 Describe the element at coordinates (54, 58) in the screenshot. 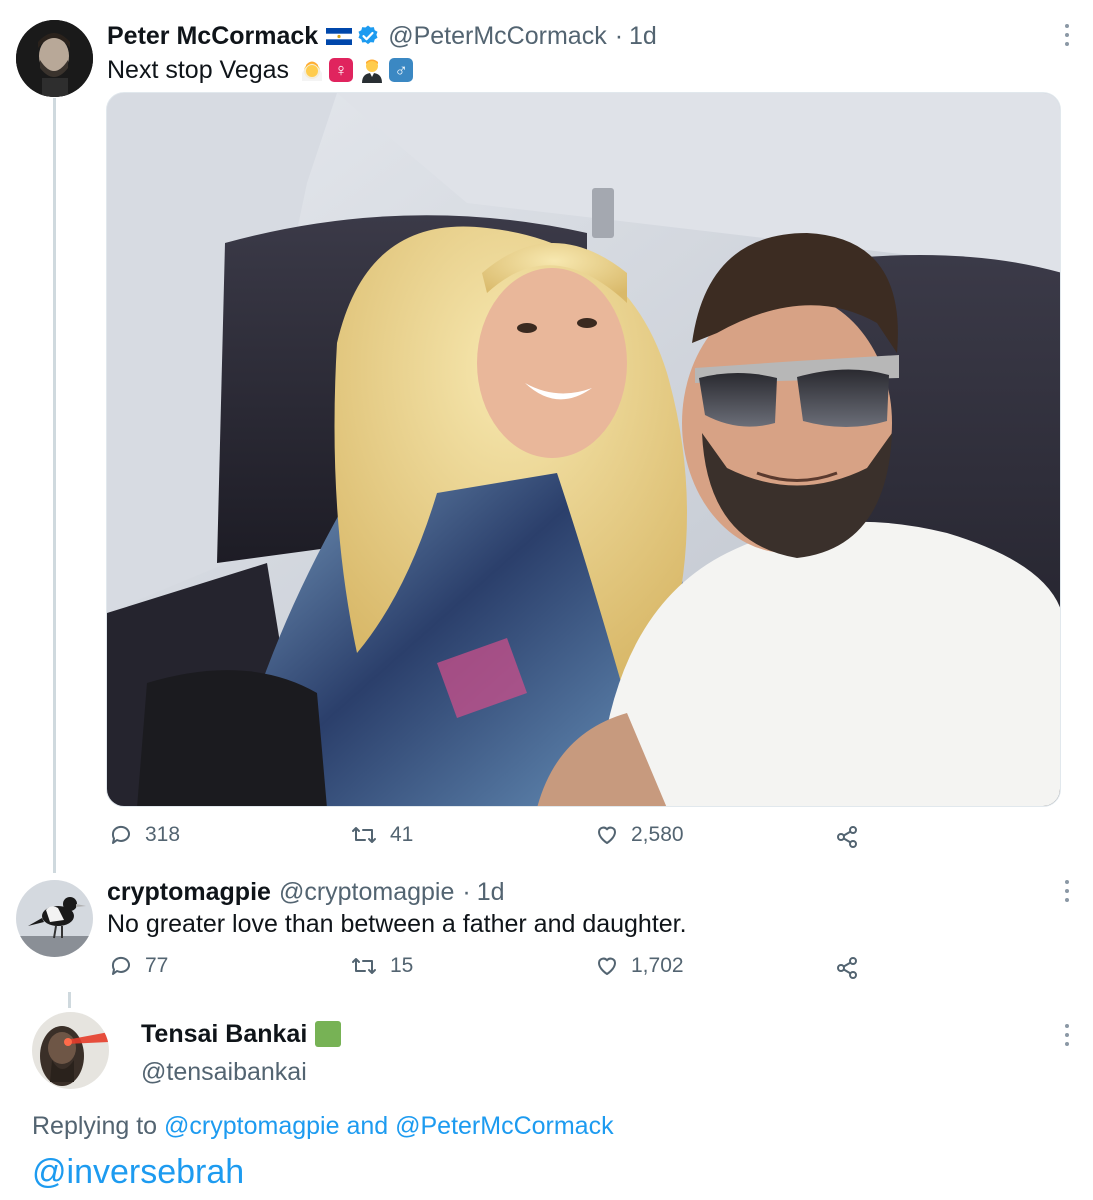

I see `avatar-peter` at that location.